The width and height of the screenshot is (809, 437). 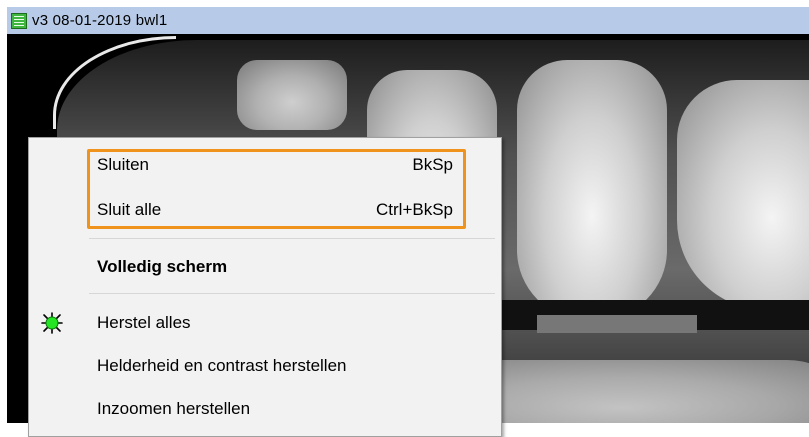 What do you see at coordinates (414, 209) in the screenshot?
I see `menu-item-shortcut: Ctrl+BkSp` at bounding box center [414, 209].